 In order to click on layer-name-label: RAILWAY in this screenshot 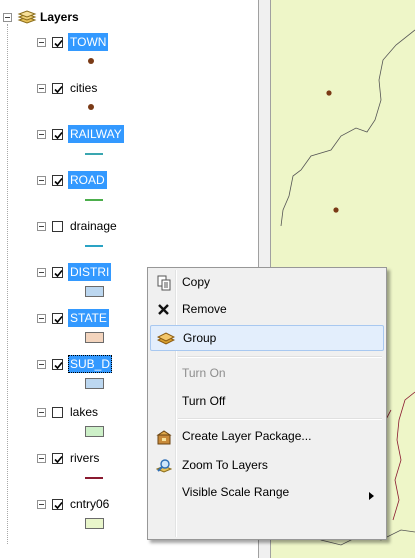, I will do `click(96, 134)`.